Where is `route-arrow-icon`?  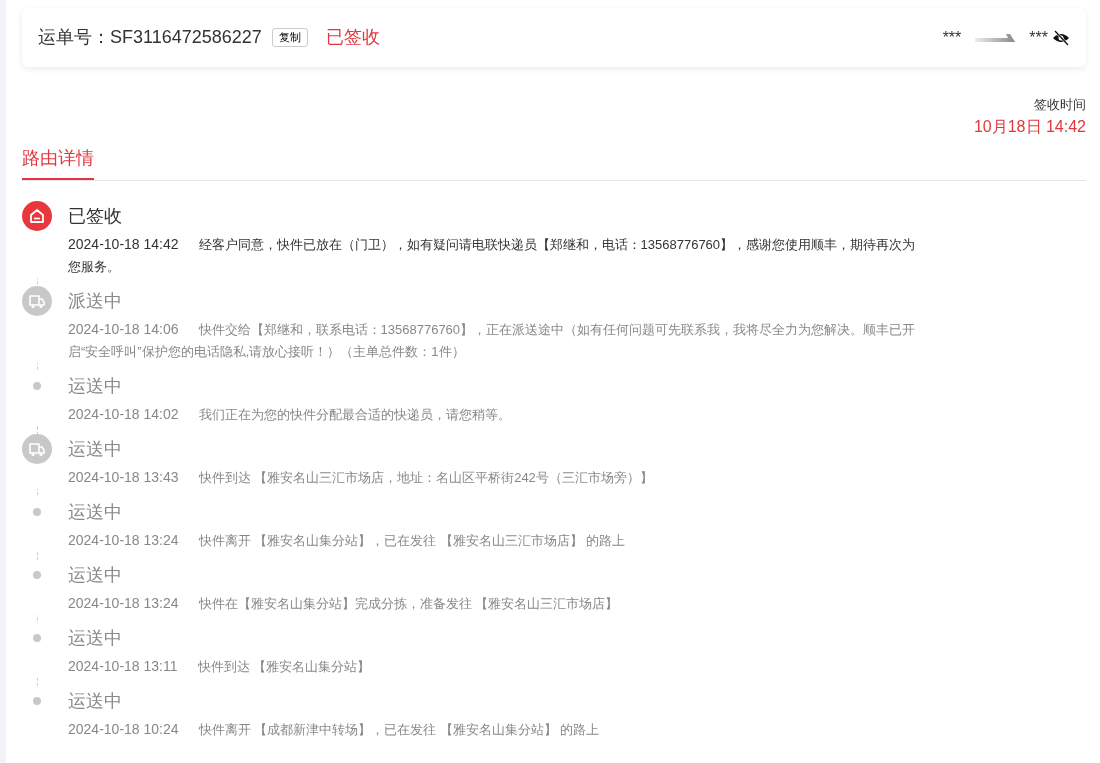
route-arrow-icon is located at coordinates (995, 37).